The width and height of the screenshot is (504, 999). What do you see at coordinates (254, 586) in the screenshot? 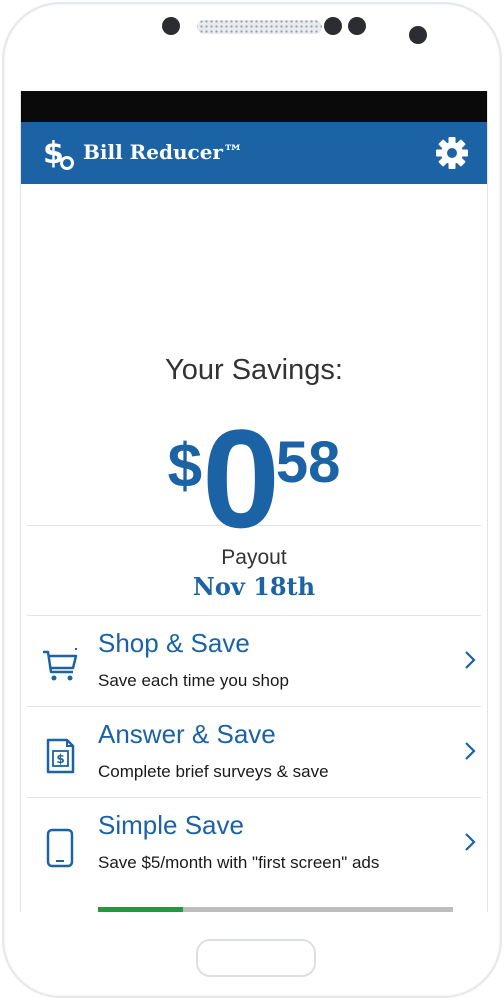
I see `payout-date: Nov 18th` at bounding box center [254, 586].